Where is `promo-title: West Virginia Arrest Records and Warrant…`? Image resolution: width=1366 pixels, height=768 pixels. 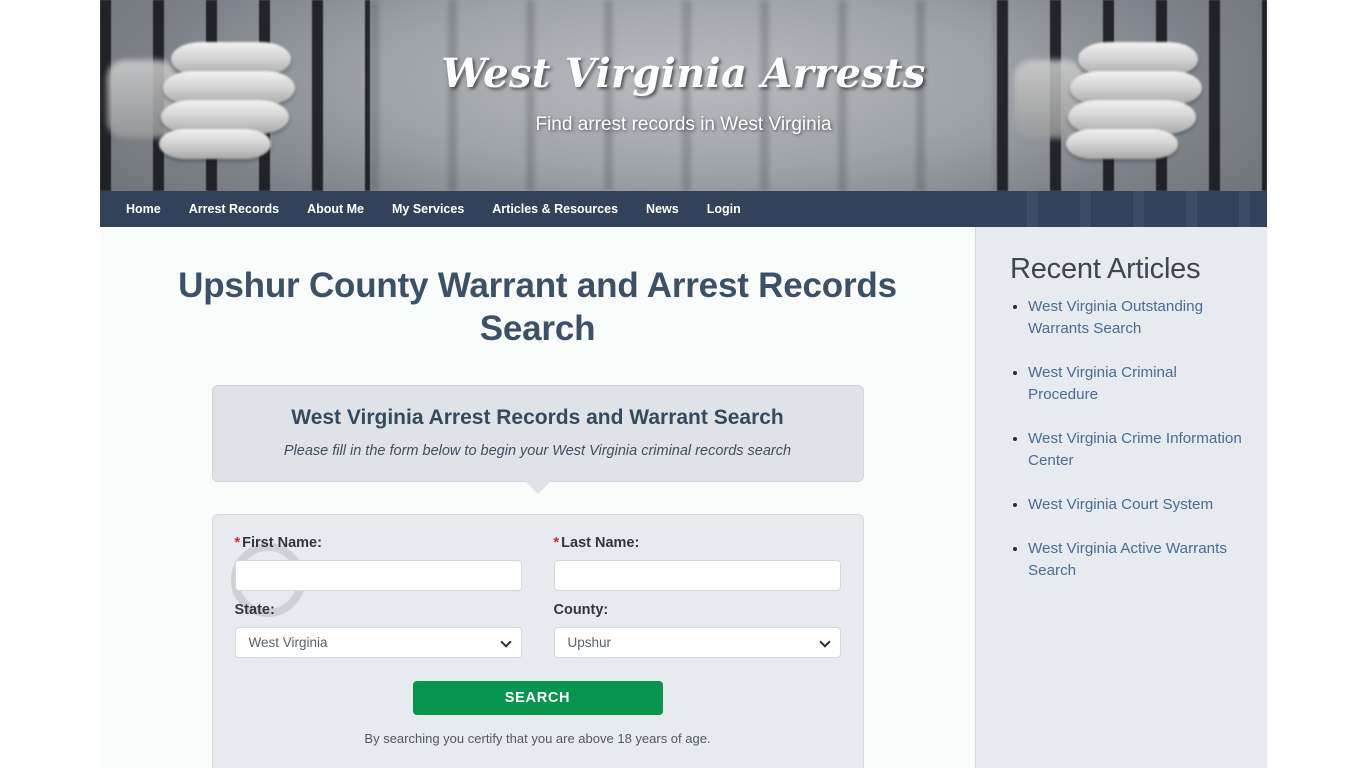
promo-title: West Virginia Arrest Records and Warrant… is located at coordinates (537, 418).